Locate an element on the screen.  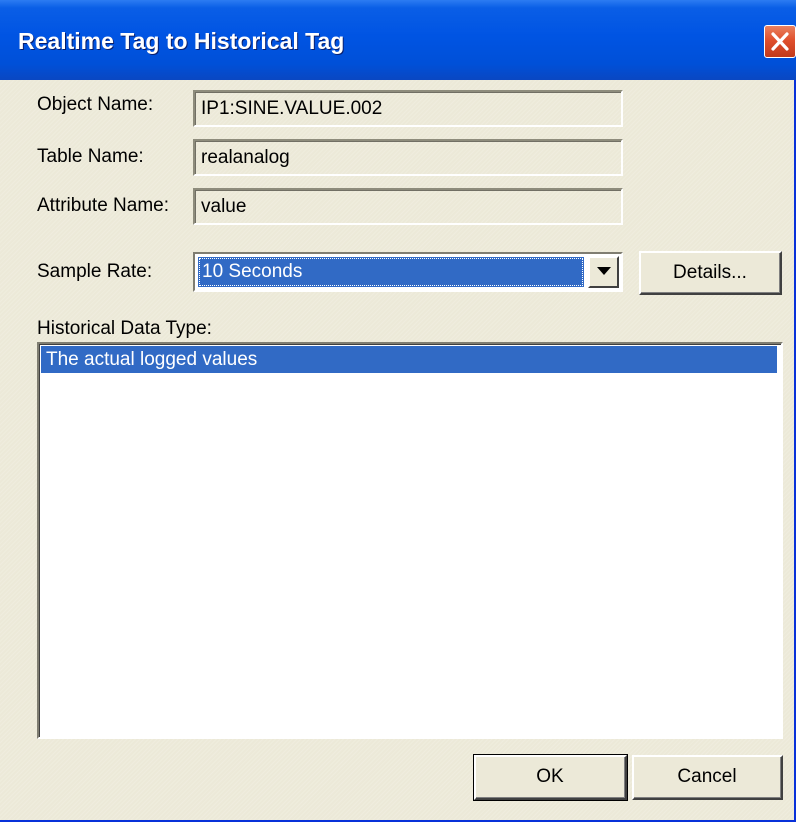
attribute-name-value: value is located at coordinates (224, 206).